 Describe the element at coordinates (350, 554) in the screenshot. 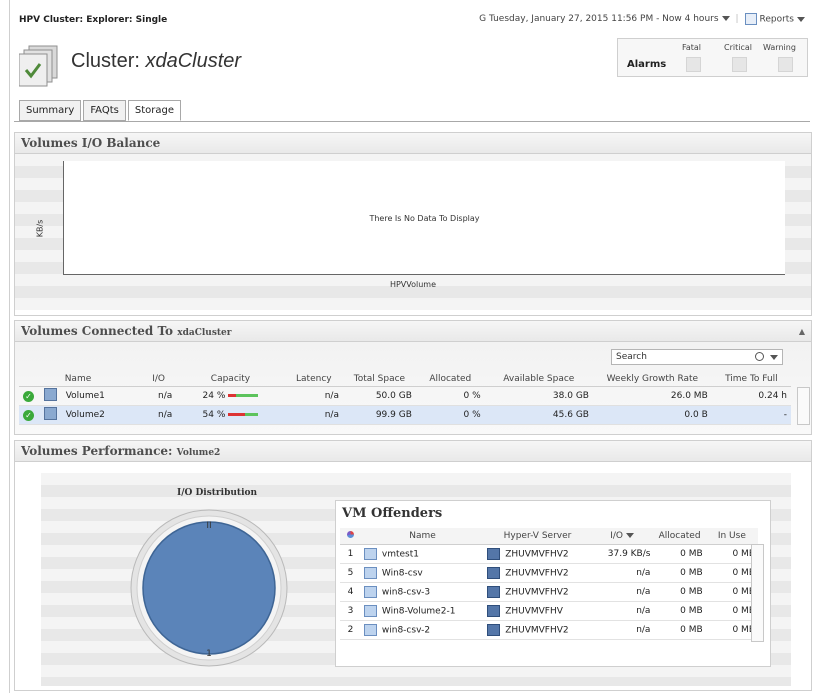

I see `vm-rank: 1` at that location.